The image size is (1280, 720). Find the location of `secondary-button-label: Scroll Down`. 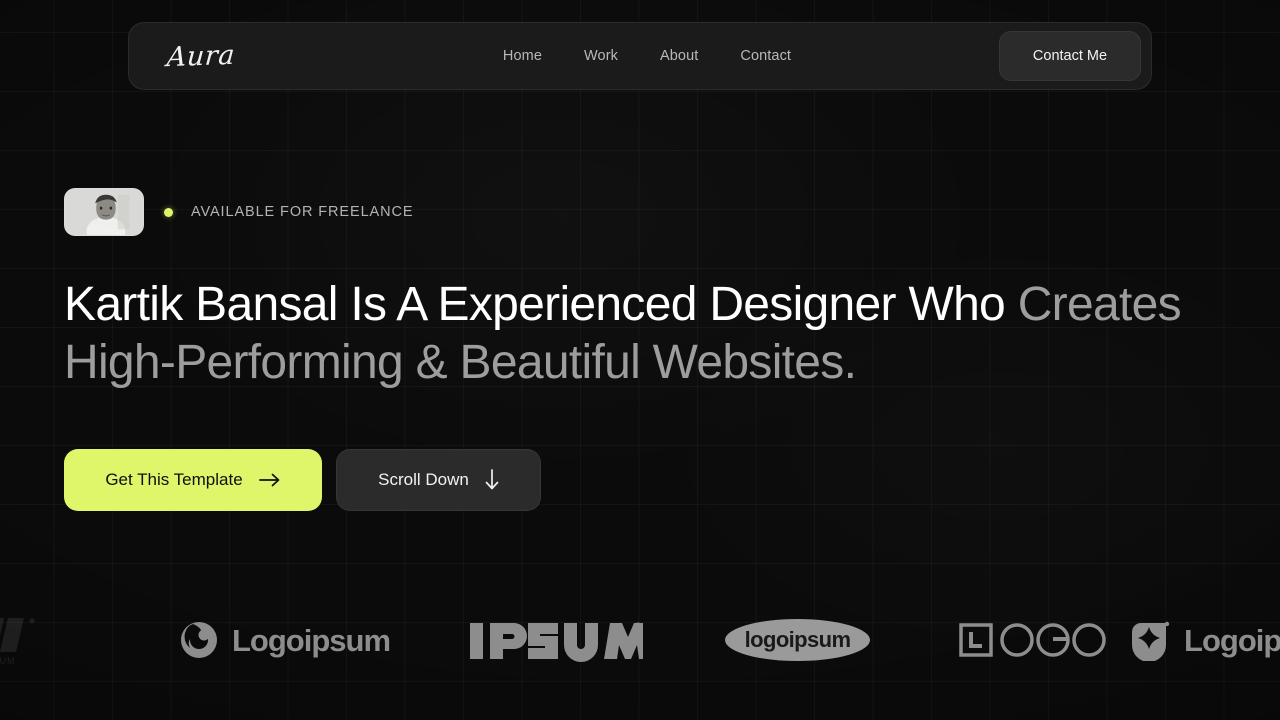

secondary-button-label: Scroll Down is located at coordinates (423, 480).